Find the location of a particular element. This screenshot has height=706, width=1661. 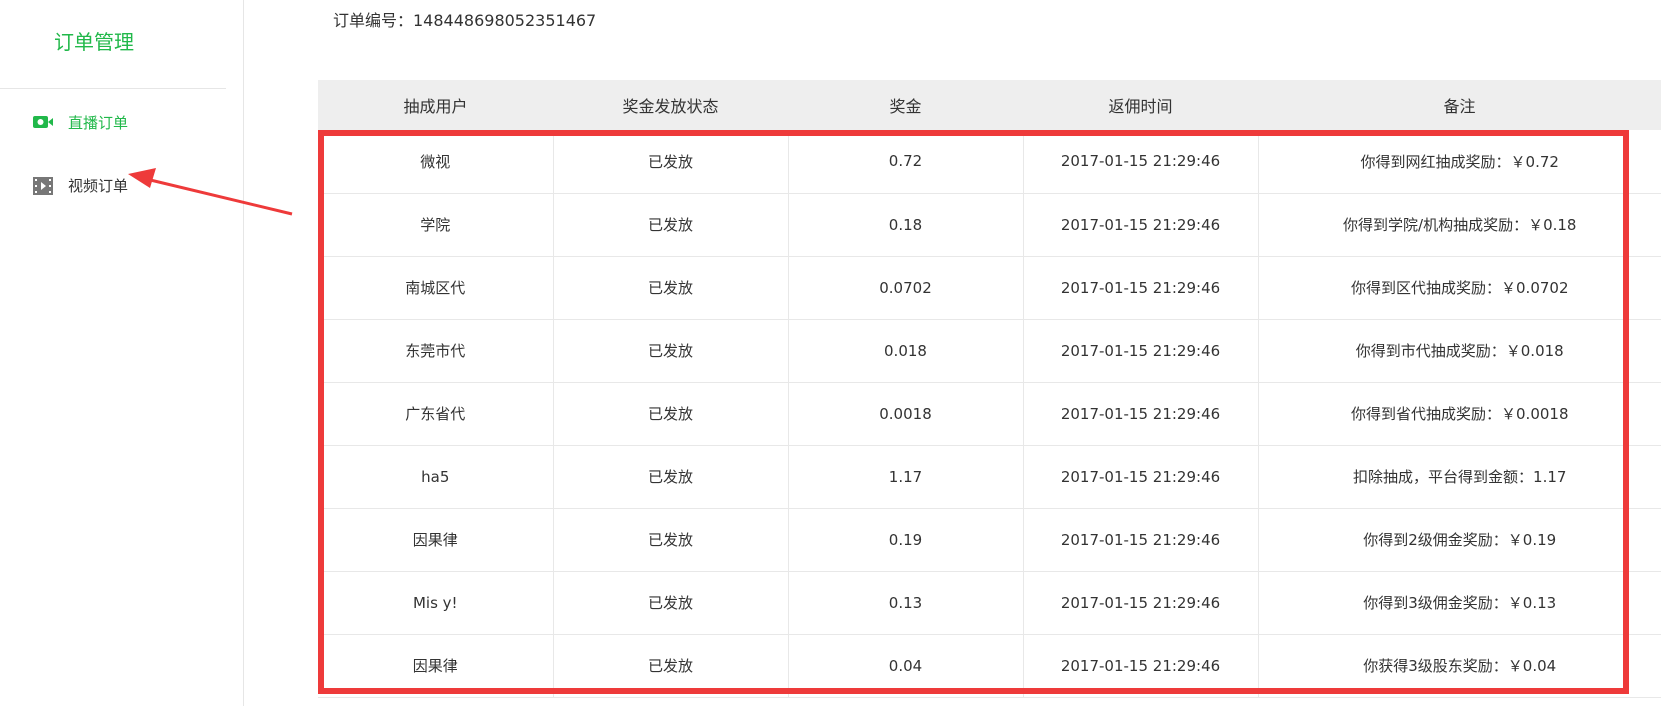

table-cell: 你得到网红抽成奖励：￥0.72 is located at coordinates (1459, 162).